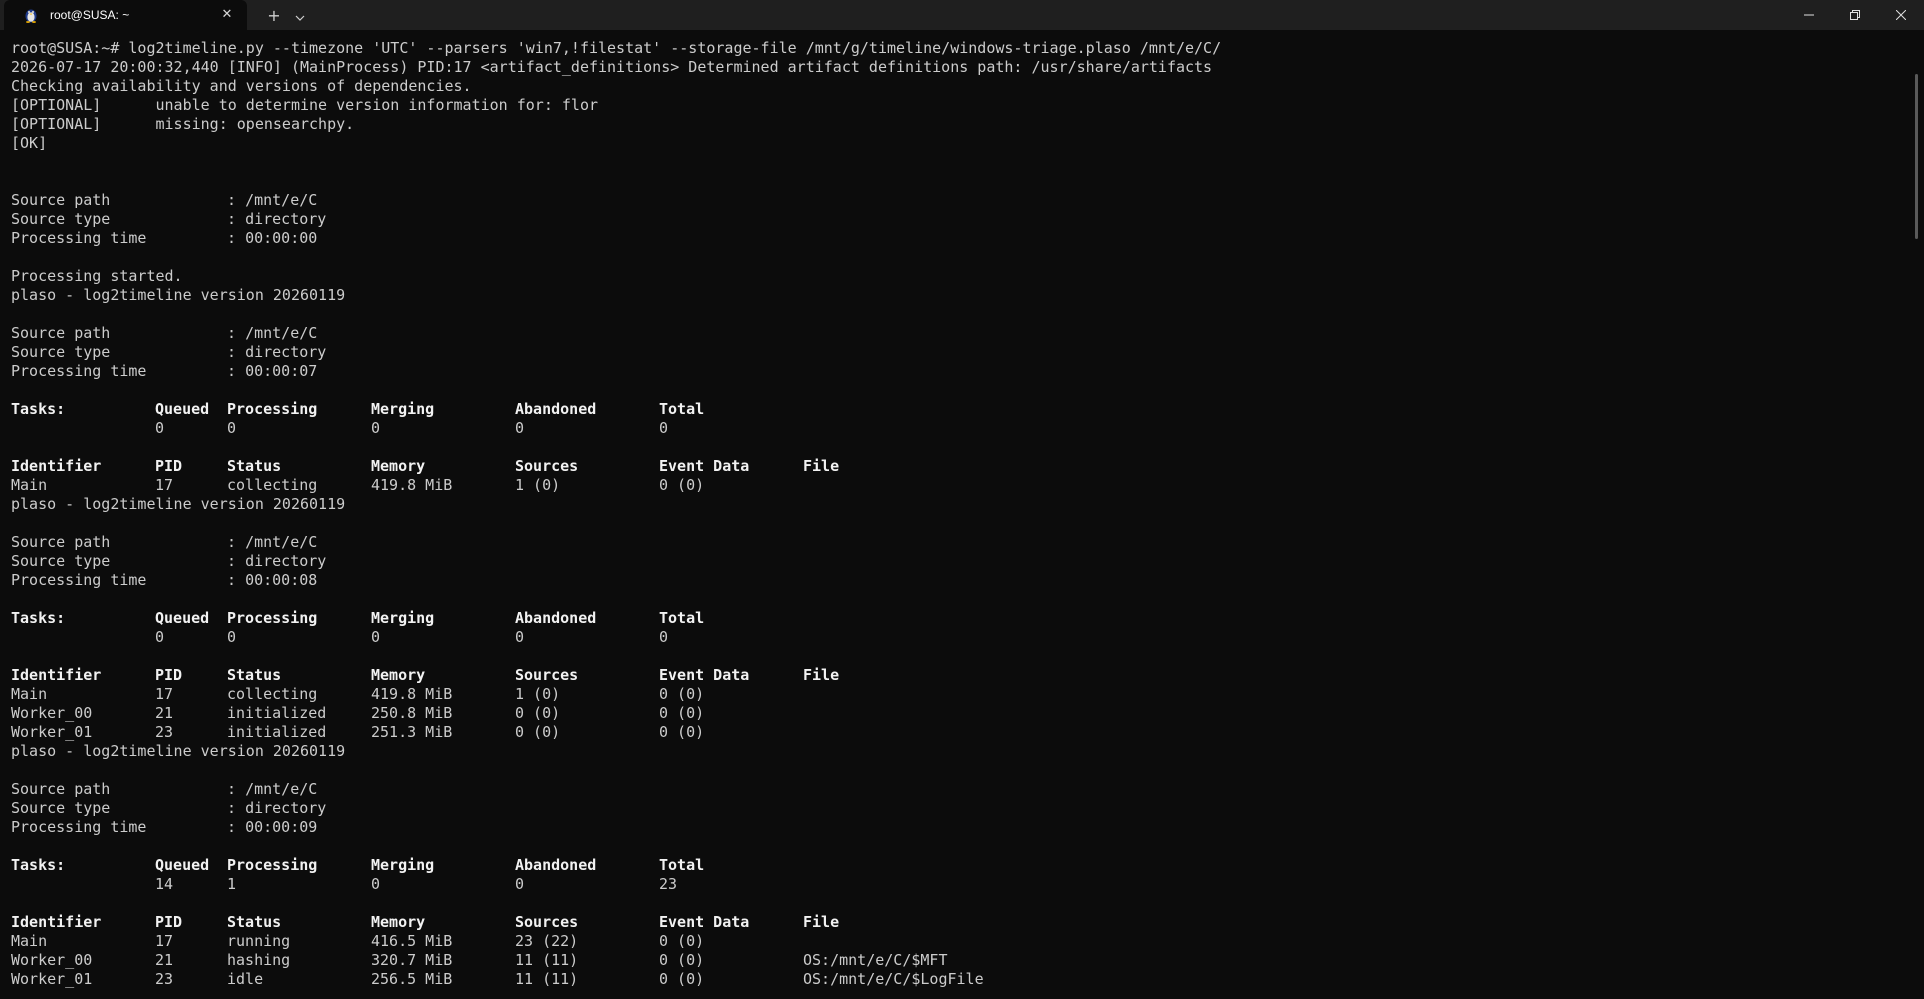  Describe the element at coordinates (412, 960) in the screenshot. I see `worker-cell: 320.7 MiB` at that location.